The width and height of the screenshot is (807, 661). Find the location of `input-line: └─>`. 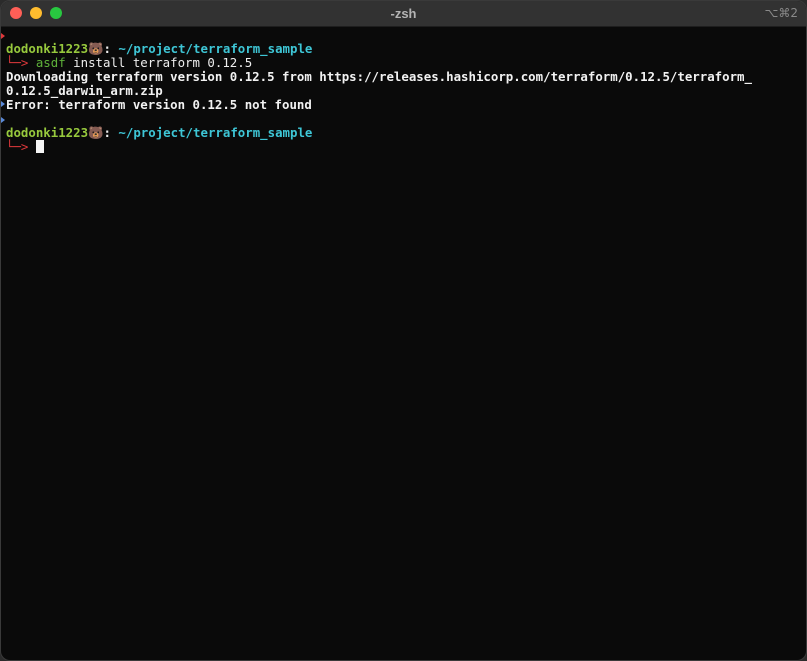

input-line: └─> is located at coordinates (405, 147).